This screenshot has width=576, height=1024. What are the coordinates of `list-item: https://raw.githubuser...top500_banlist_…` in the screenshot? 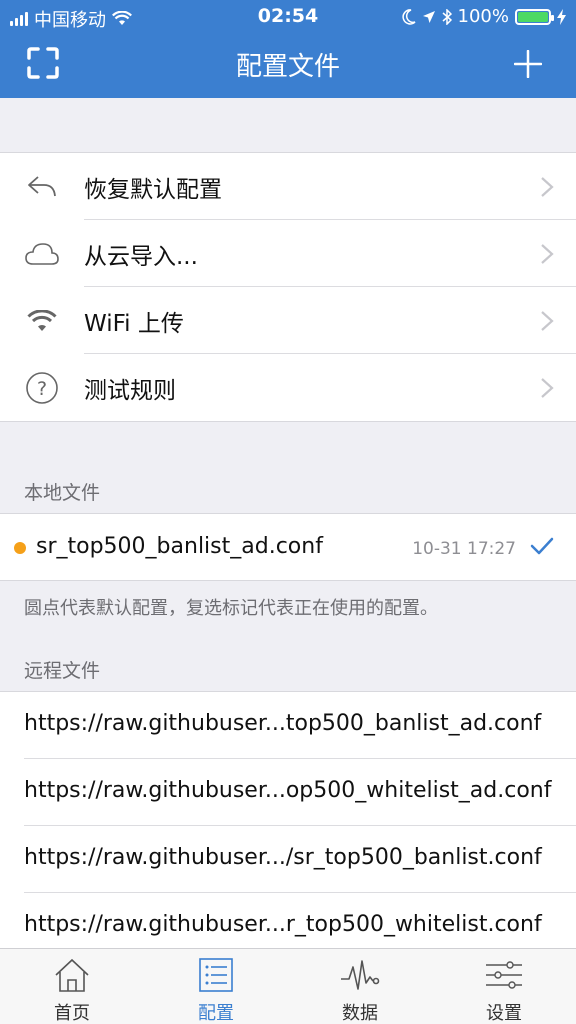 It's located at (288, 725).